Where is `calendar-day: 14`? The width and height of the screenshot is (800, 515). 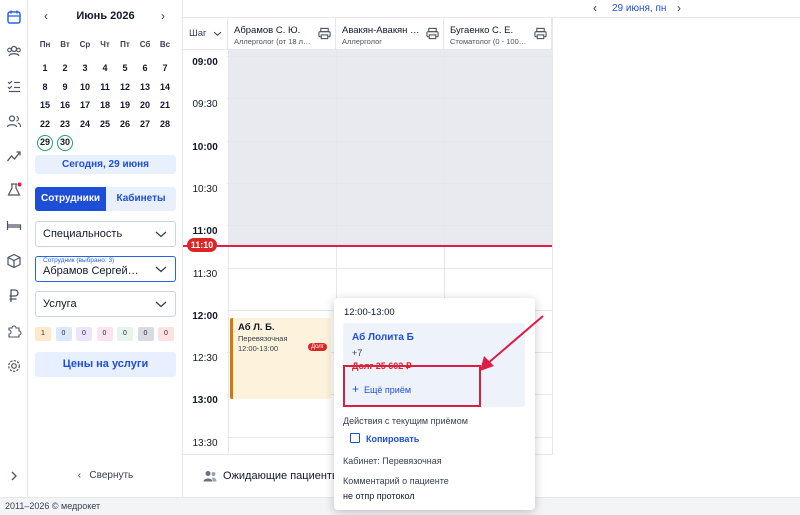 calendar-day: 14 is located at coordinates (165, 87).